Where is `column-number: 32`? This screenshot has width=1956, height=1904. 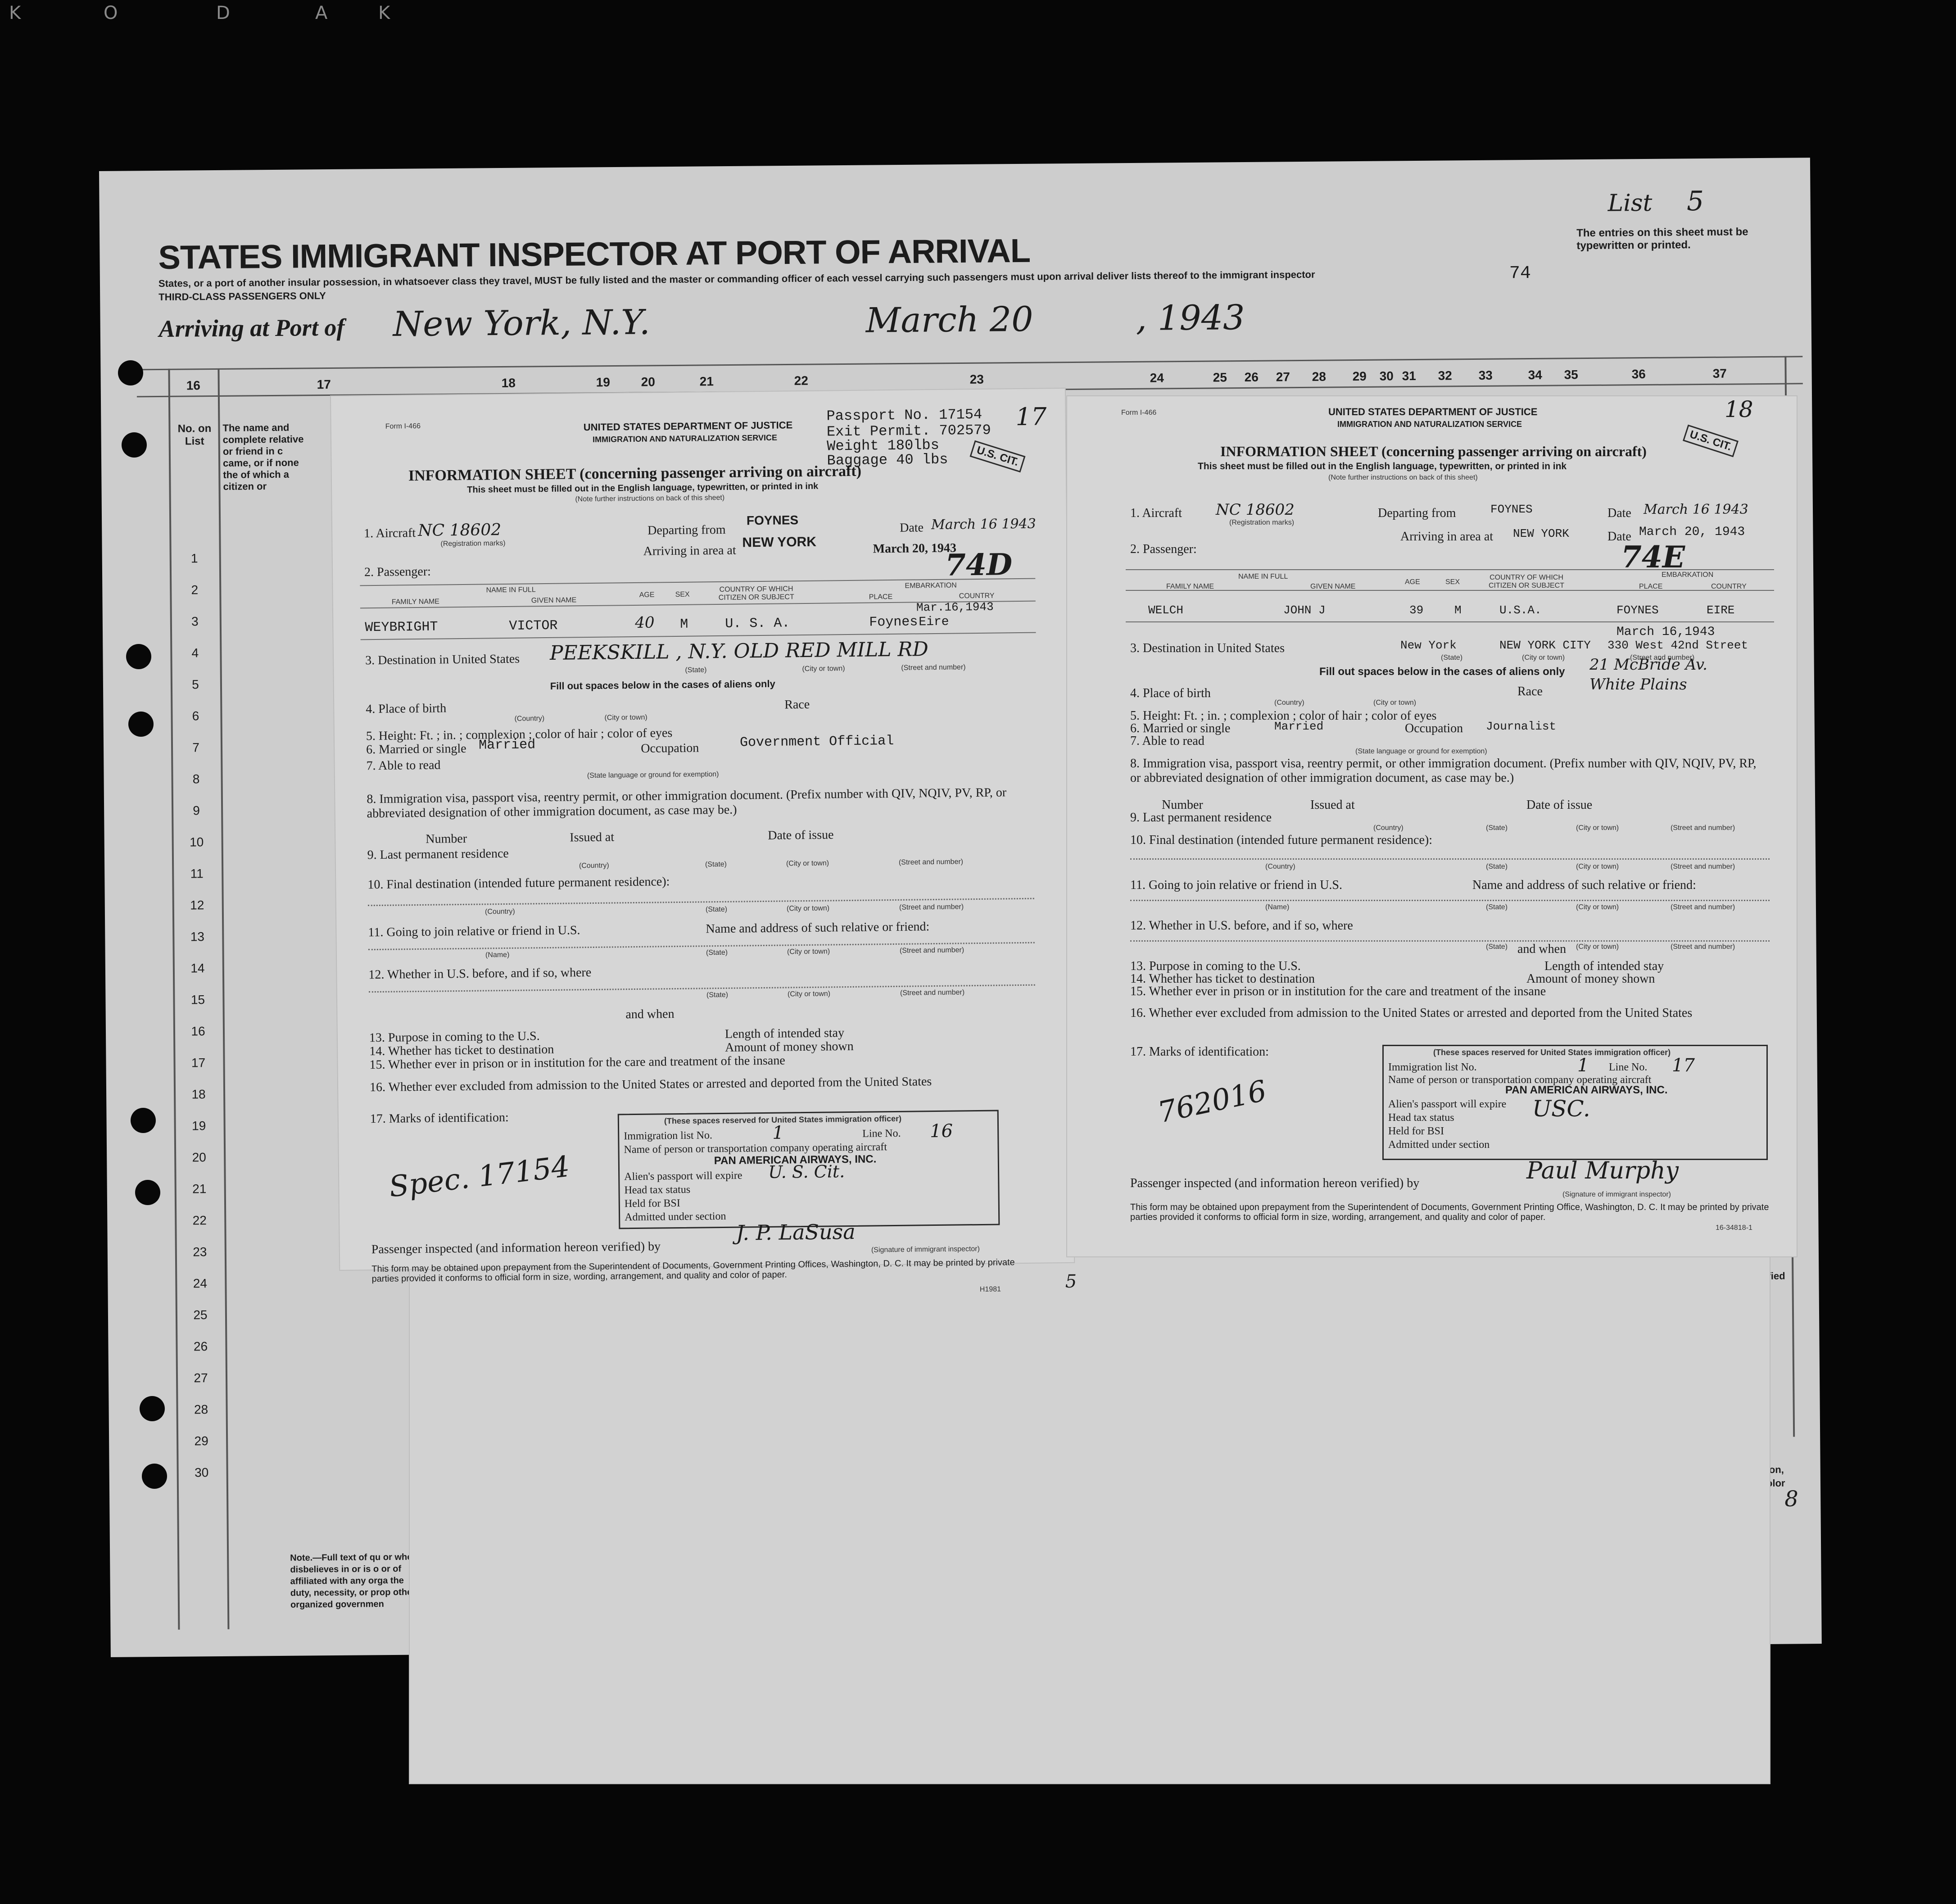 column-number: 32 is located at coordinates (1445, 376).